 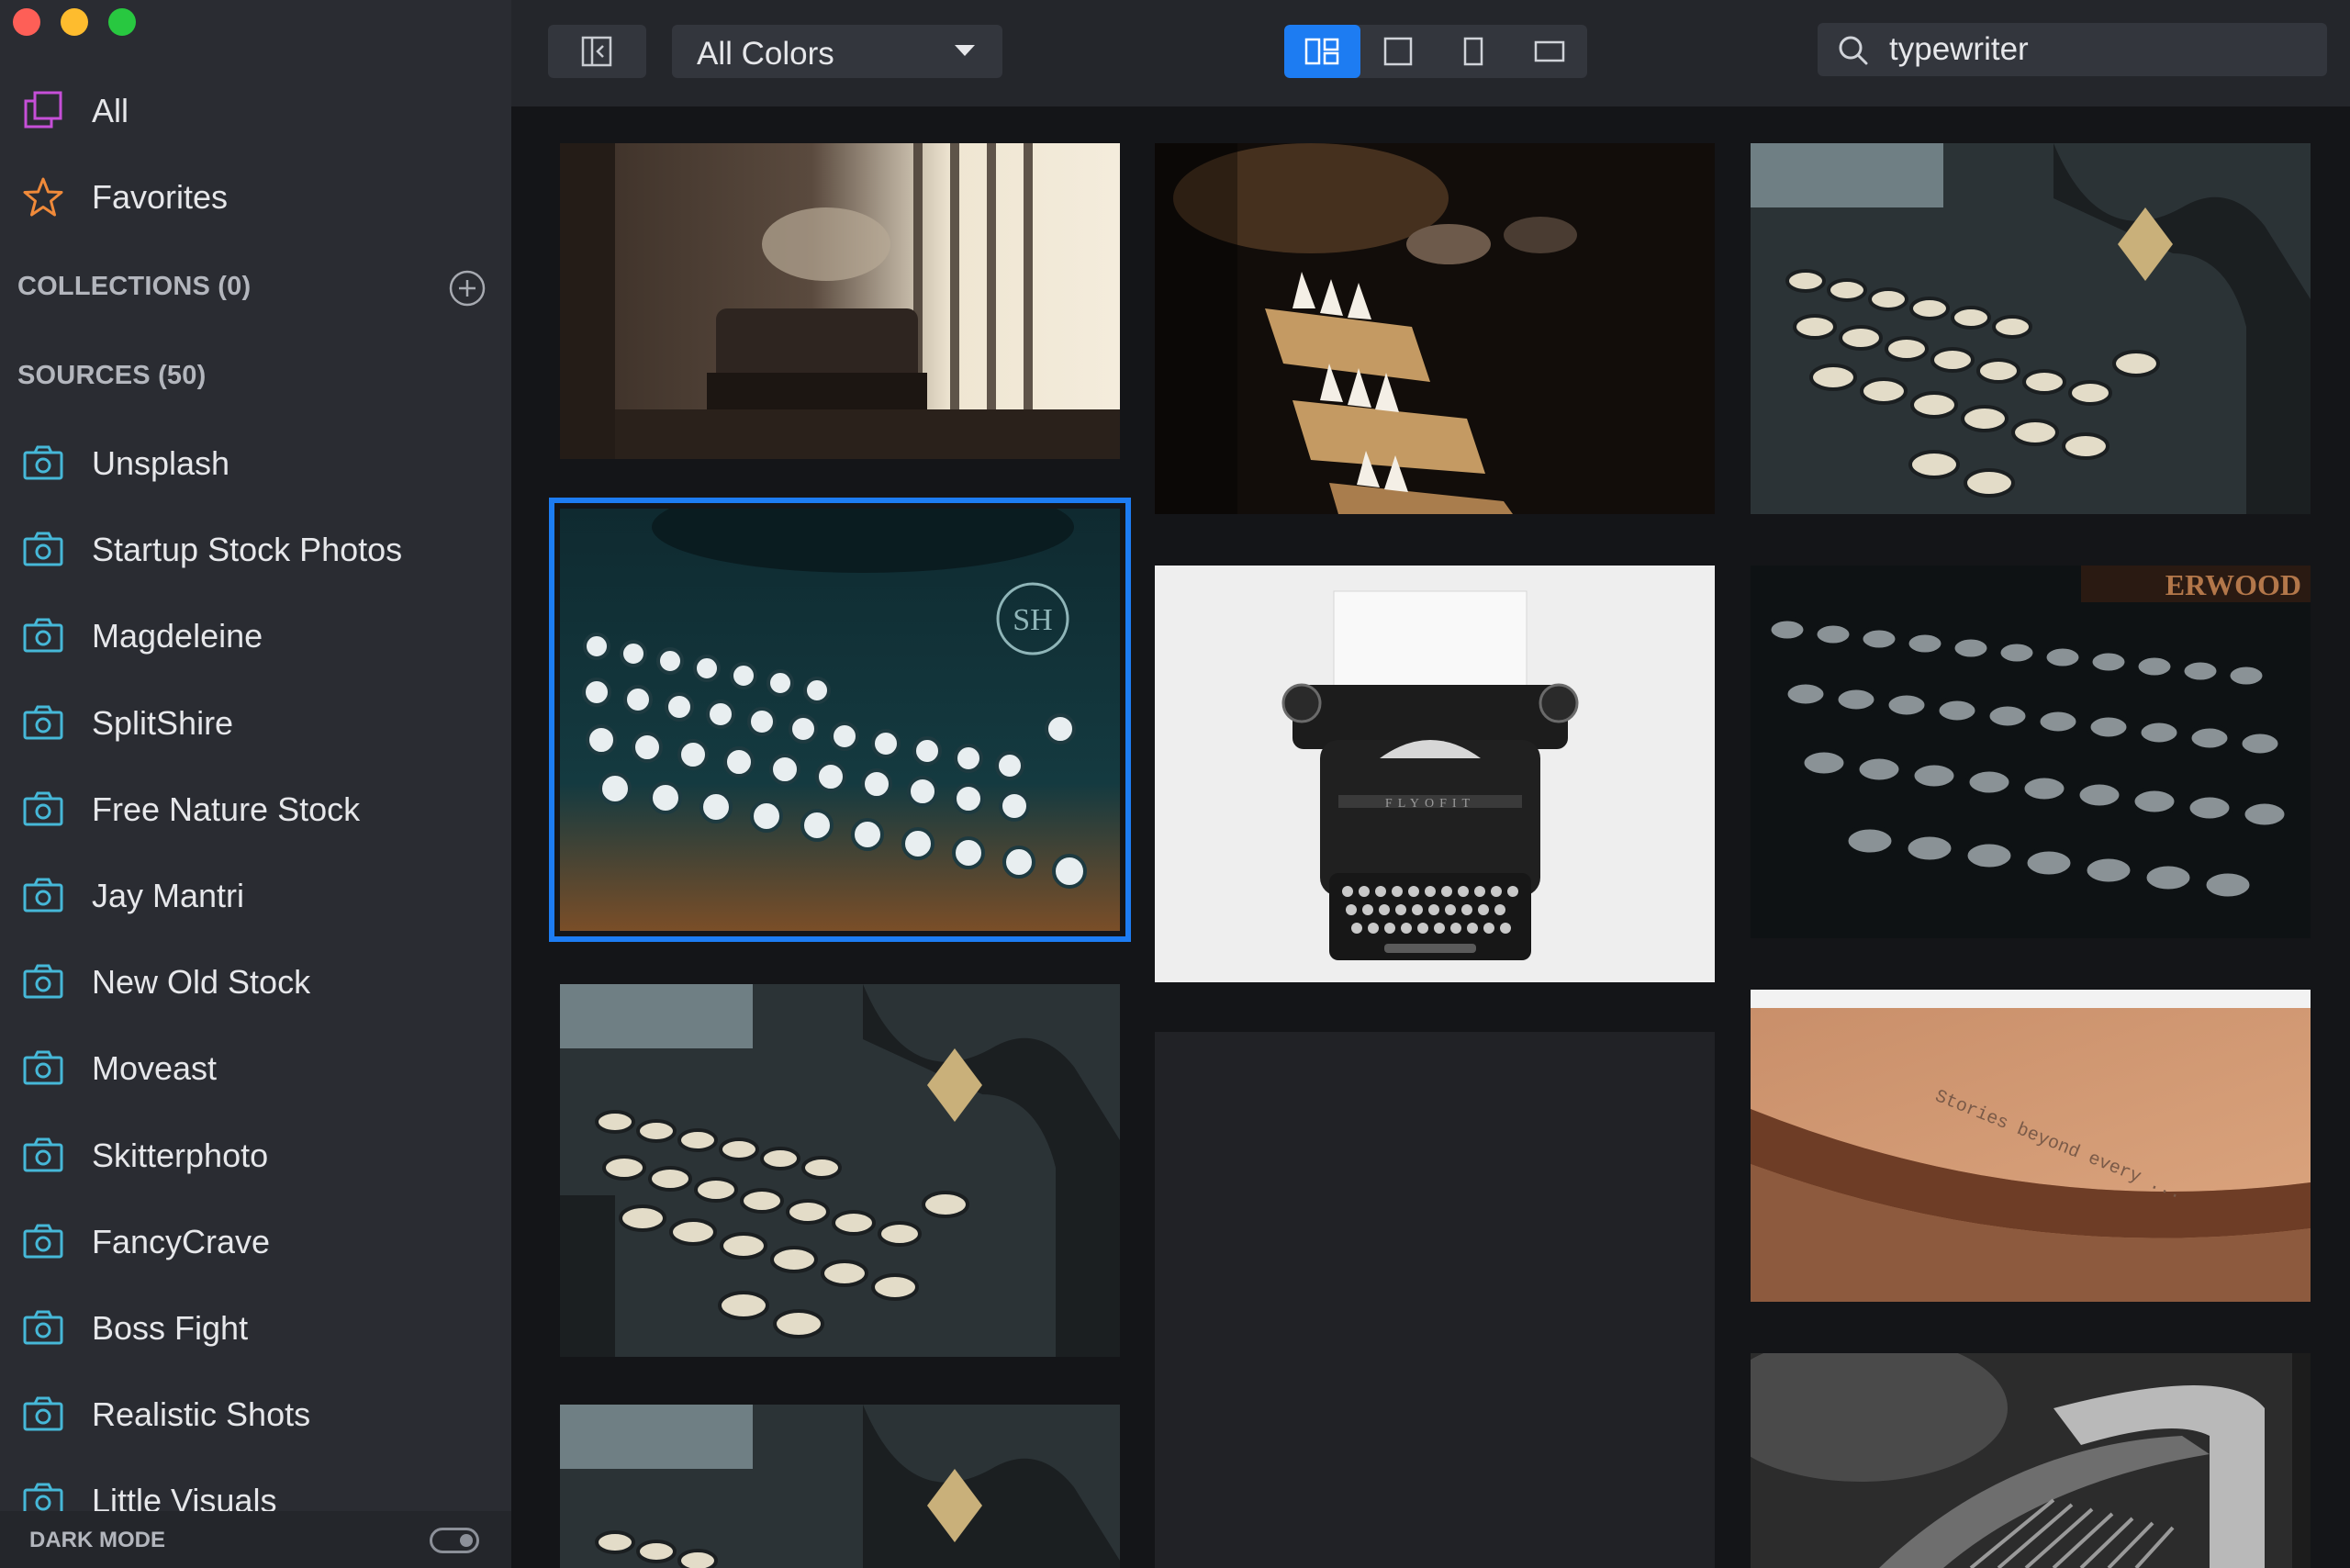 What do you see at coordinates (201, 1414) in the screenshot?
I see `sidebar-item-label: Realistic Shots` at bounding box center [201, 1414].